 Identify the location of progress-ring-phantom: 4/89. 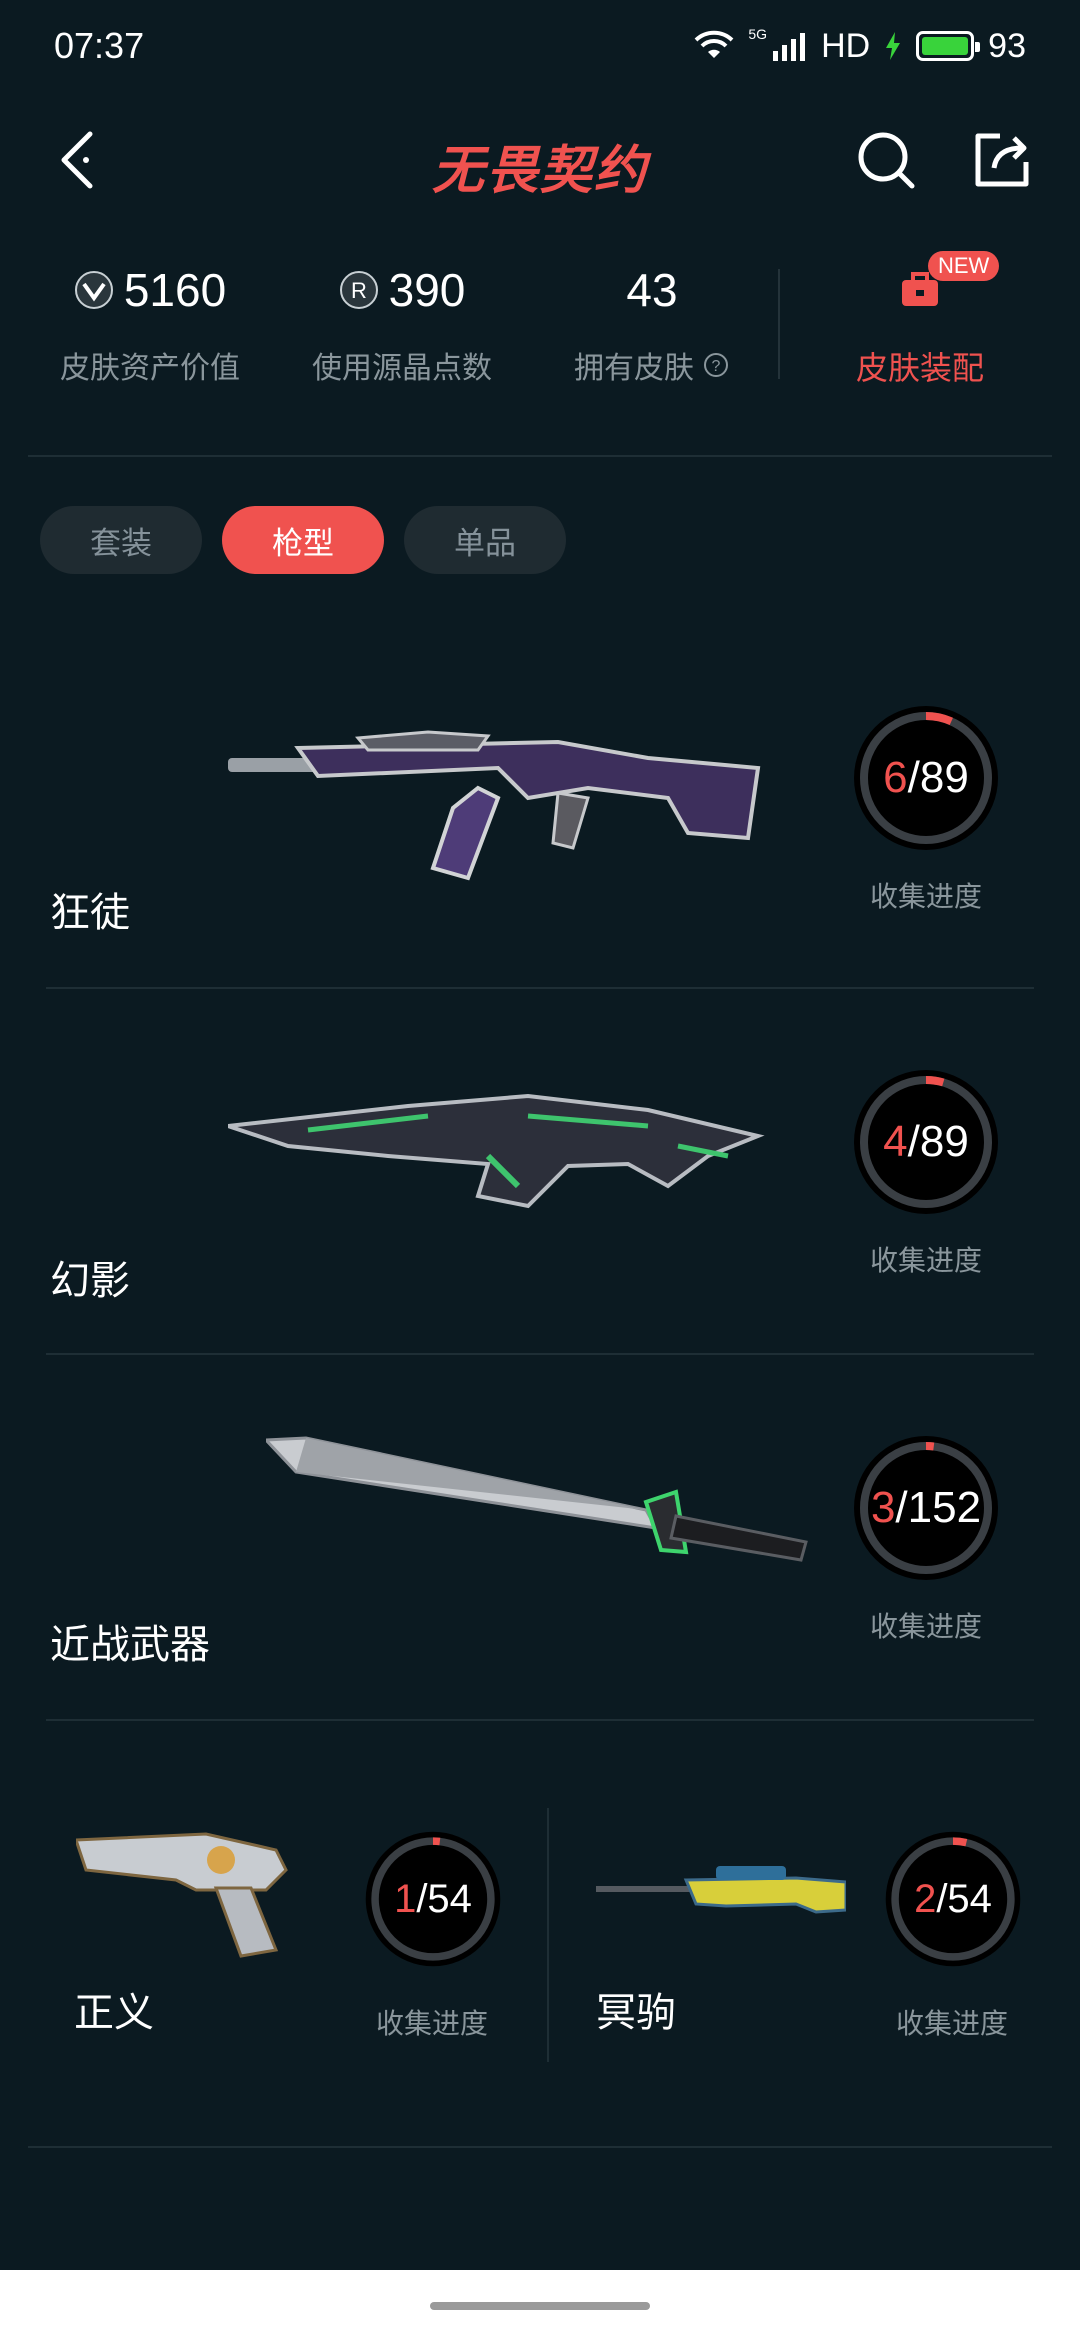
(926, 1142).